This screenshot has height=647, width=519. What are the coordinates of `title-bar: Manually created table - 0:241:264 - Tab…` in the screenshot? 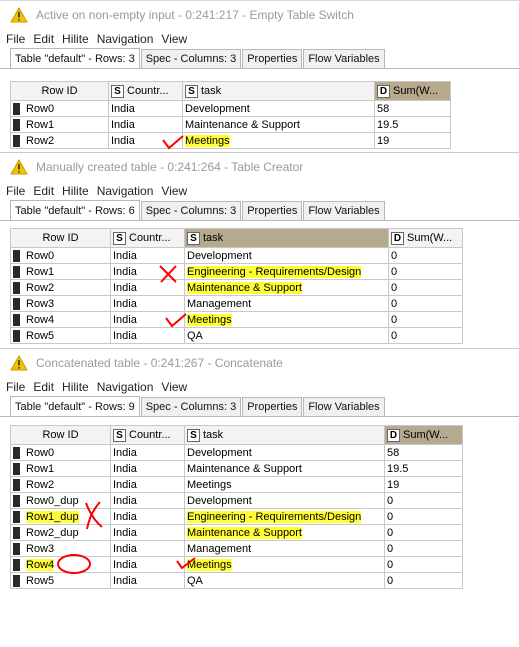 It's located at (259, 167).